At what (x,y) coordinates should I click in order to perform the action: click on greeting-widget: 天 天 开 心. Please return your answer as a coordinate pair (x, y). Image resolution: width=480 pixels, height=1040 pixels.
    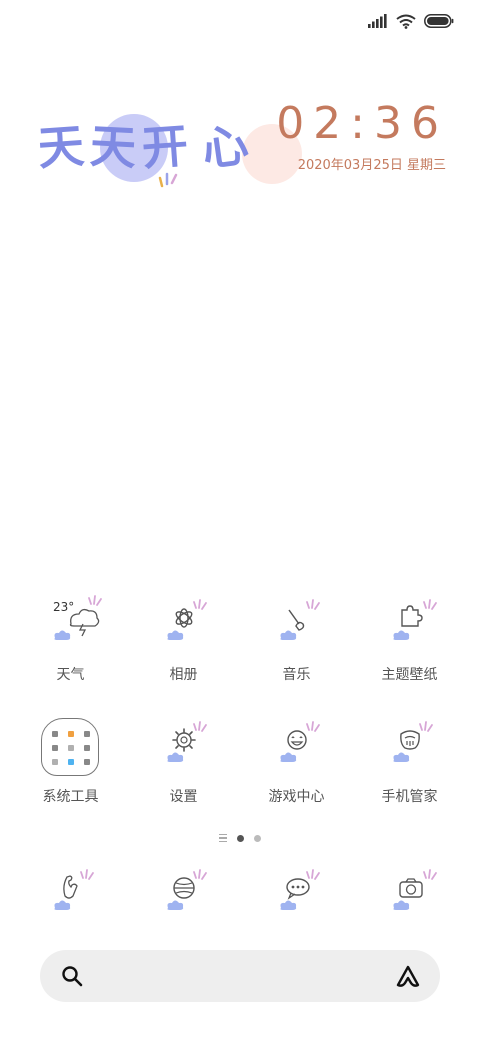
    Looking at the image, I should click on (169, 149).